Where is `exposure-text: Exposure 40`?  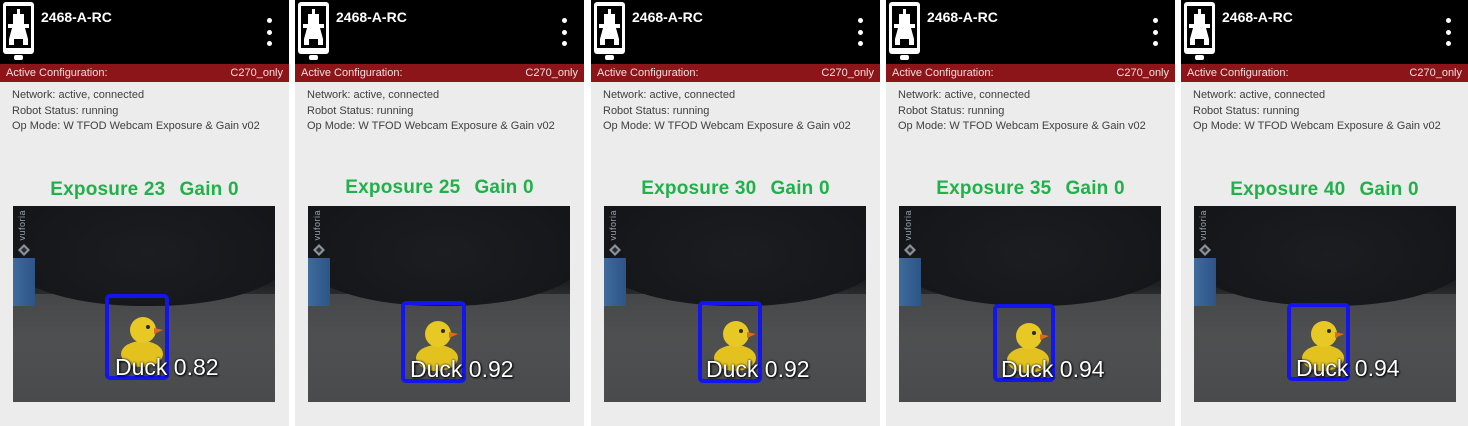 exposure-text: Exposure 40 is located at coordinates (1288, 189).